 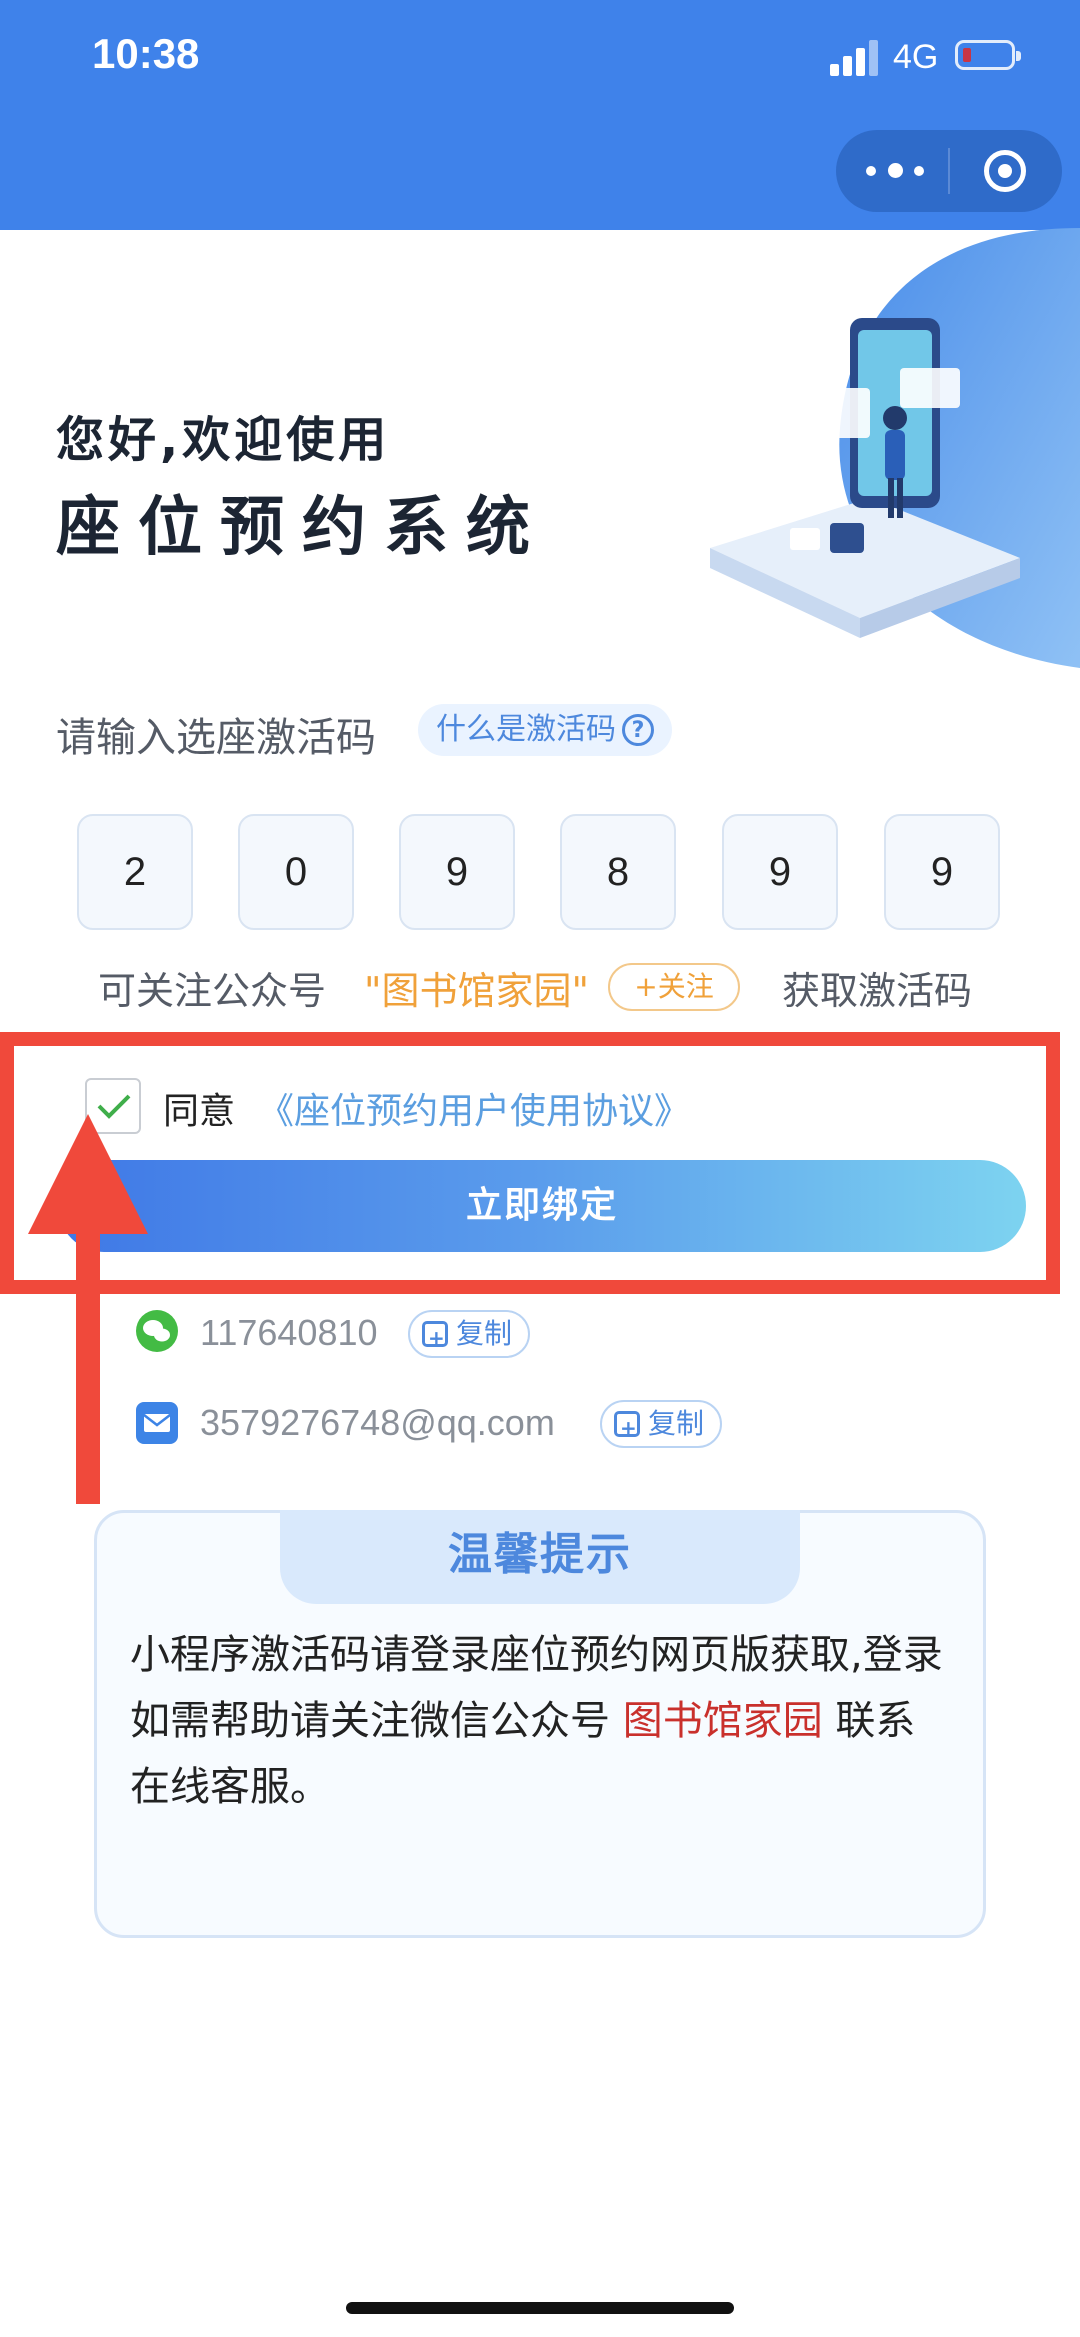 What do you see at coordinates (199, 1111) in the screenshot?
I see `agree-label: 同意` at bounding box center [199, 1111].